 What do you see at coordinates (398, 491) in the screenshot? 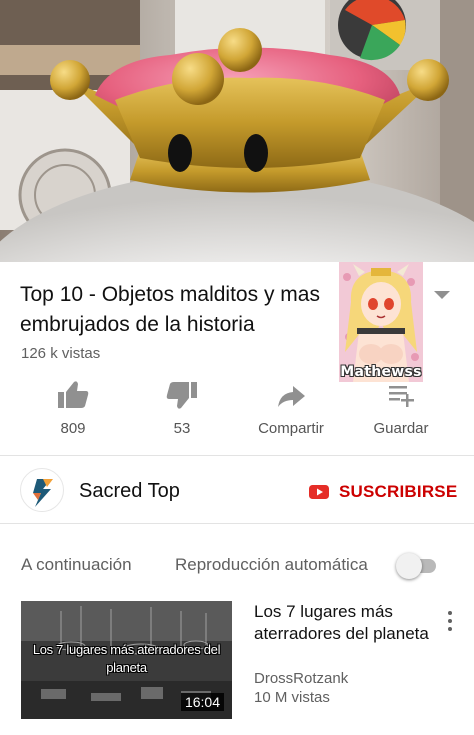
I see `subscribe-label: SUSCRIBIRSE` at bounding box center [398, 491].